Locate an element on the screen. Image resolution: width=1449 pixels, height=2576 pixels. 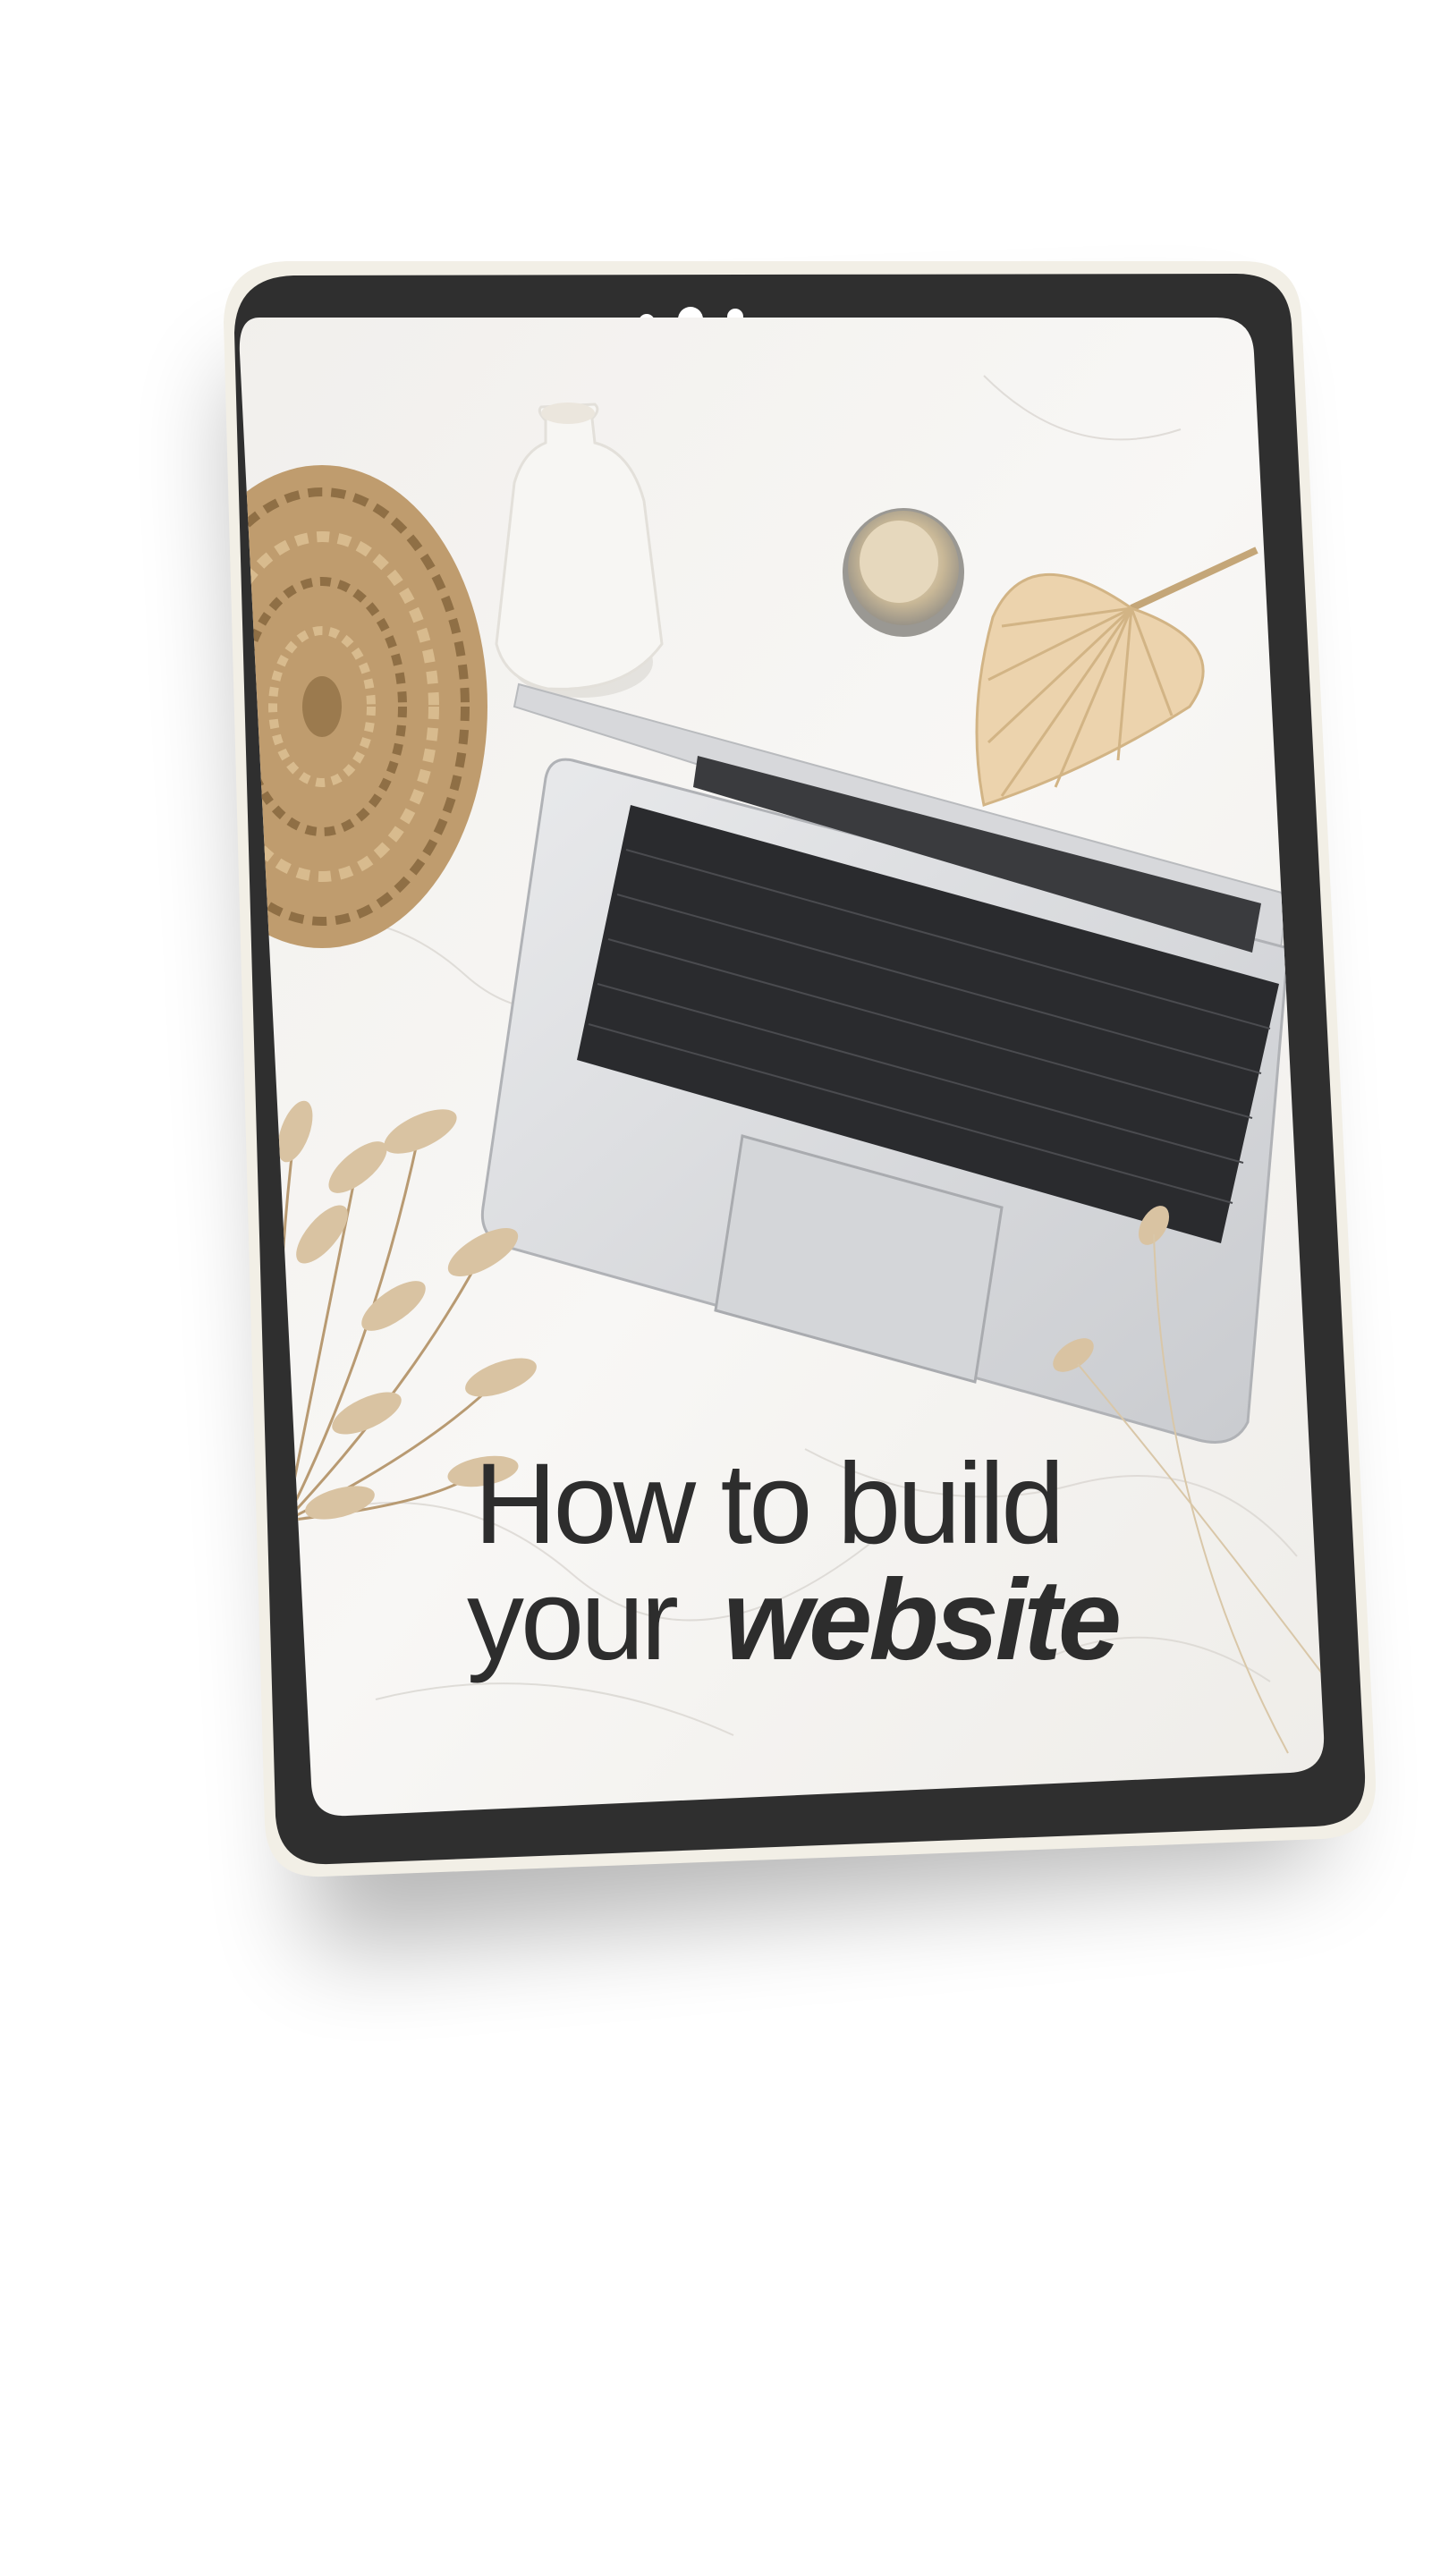
title-line-2: your website is located at coordinates (793, 1620).